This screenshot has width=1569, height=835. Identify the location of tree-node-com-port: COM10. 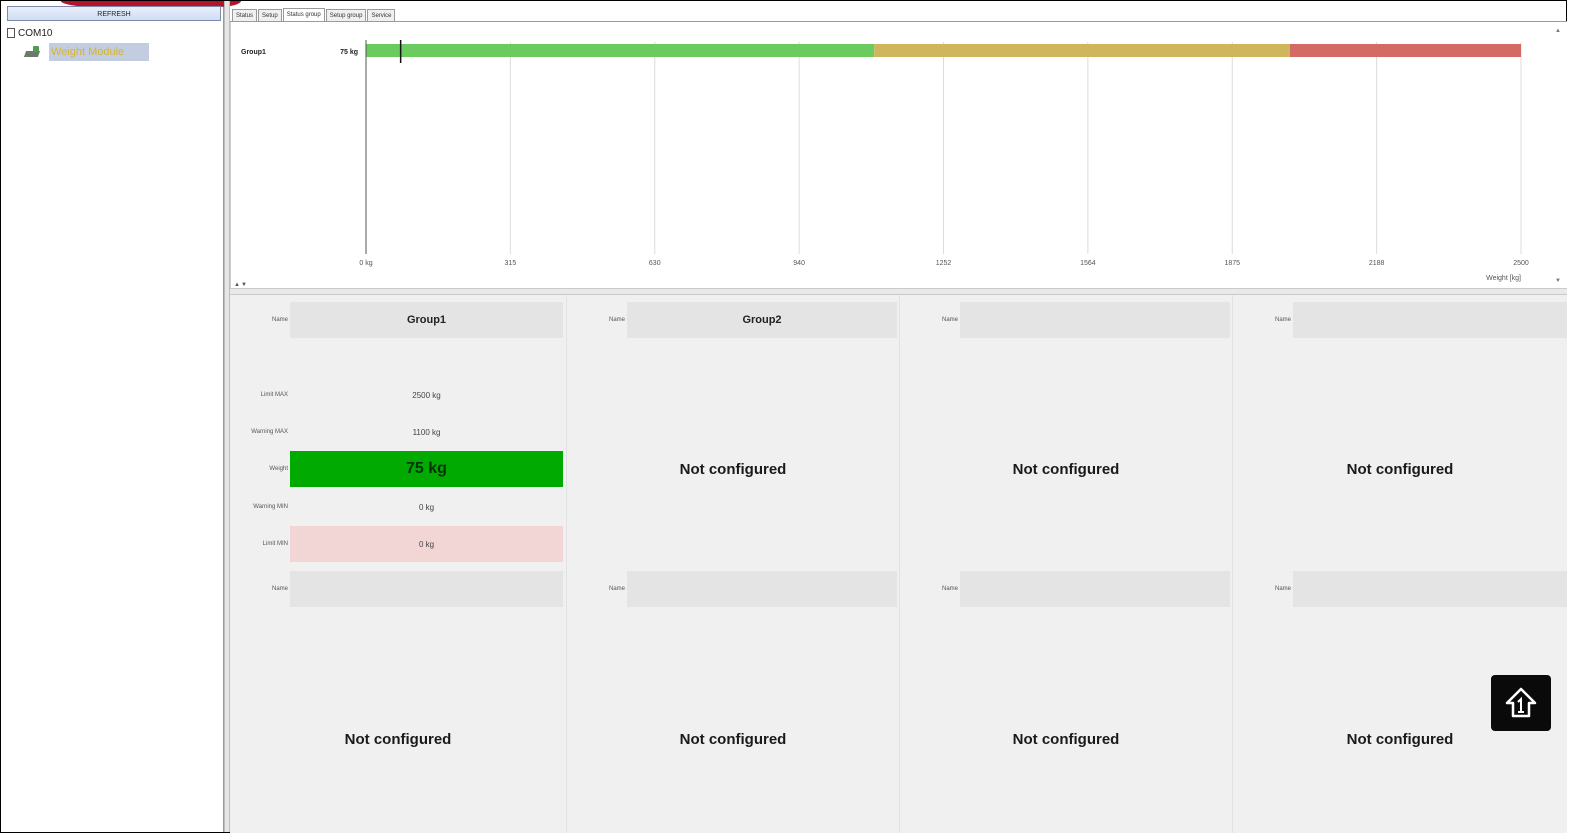
(29, 33).